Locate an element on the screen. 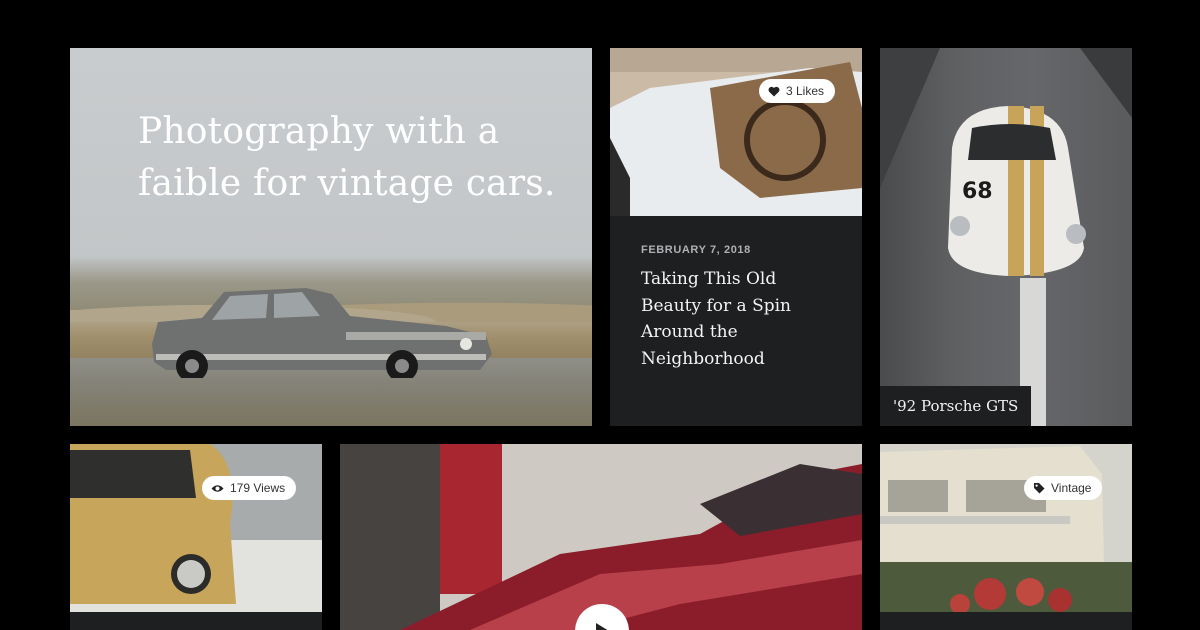  likes-badge: 3 Likes is located at coordinates (797, 91).